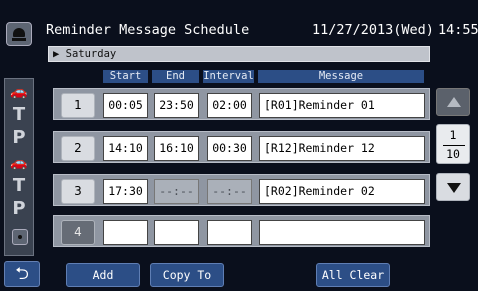 Image resolution: width=478 pixels, height=291 pixels. What do you see at coordinates (229, 232) in the screenshot?
I see `interval-field` at bounding box center [229, 232].